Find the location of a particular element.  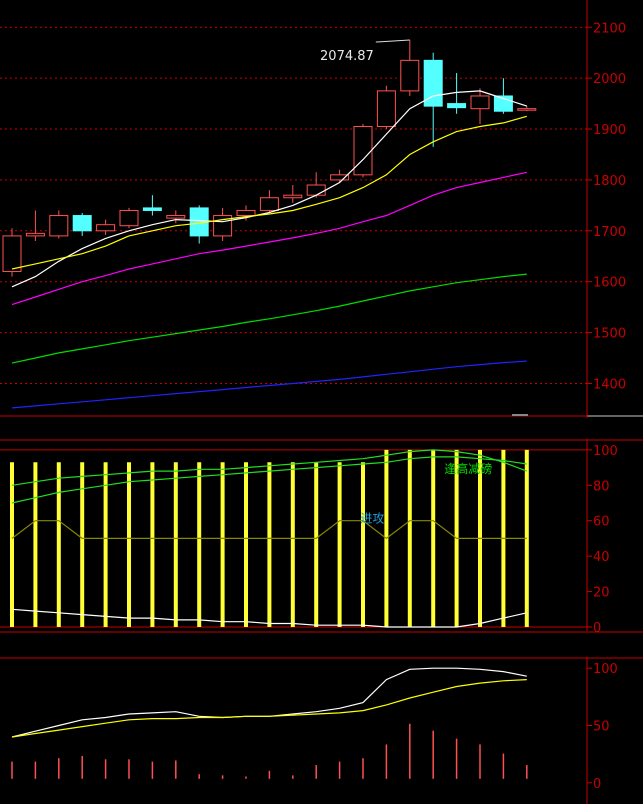

scroll-marker is located at coordinates (520, 415).